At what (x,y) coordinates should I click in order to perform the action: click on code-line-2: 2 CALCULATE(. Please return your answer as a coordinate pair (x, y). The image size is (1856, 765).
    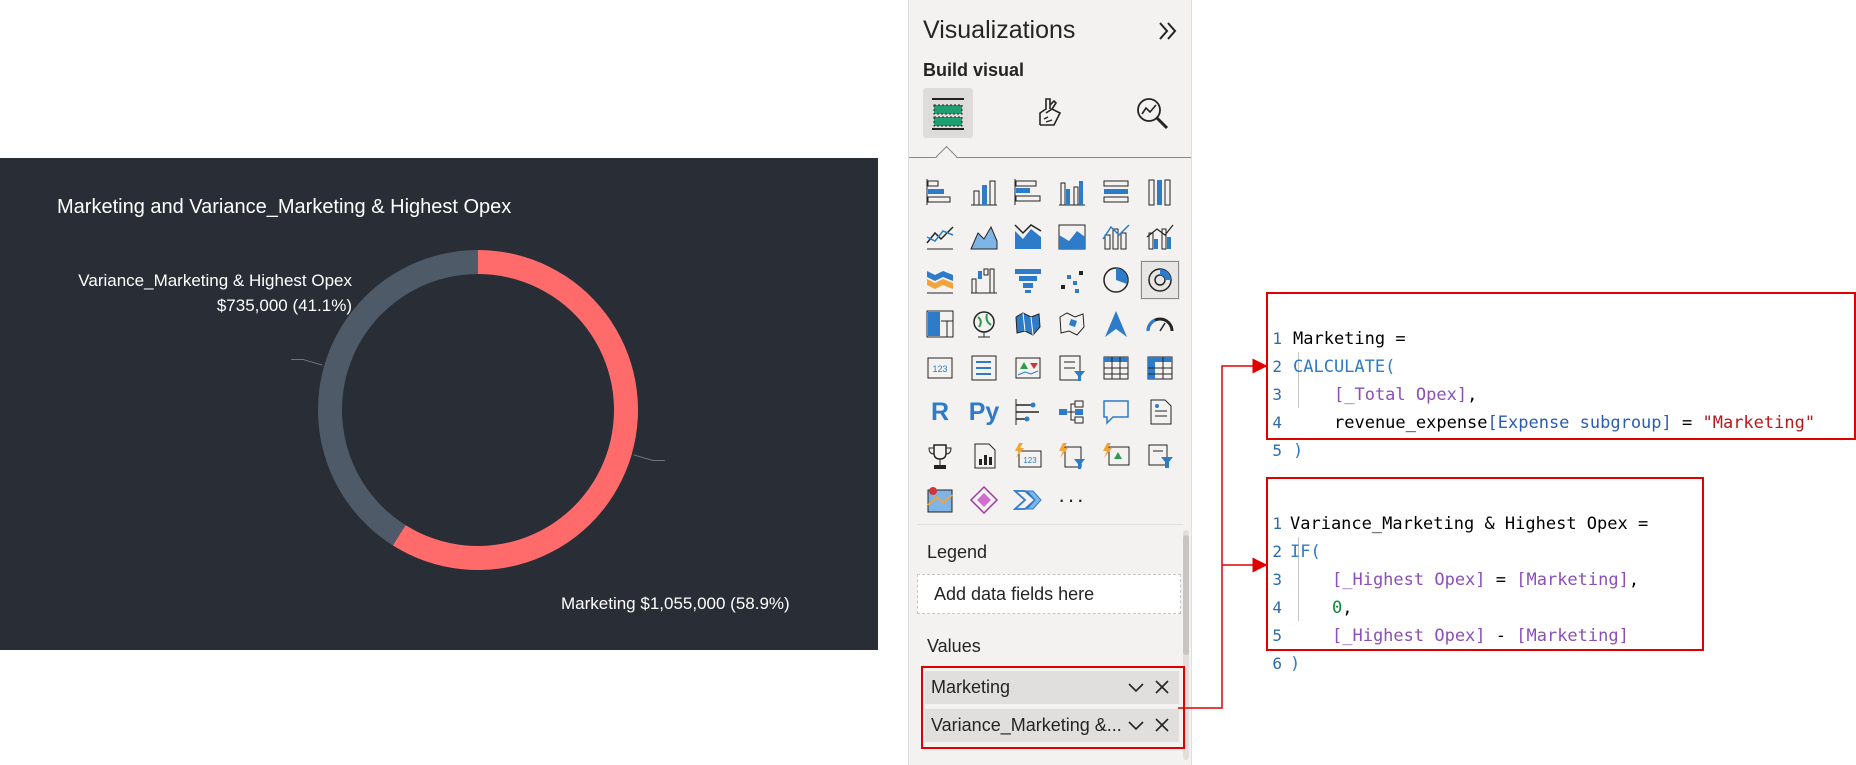
    Looking at the image, I should click on (1334, 367).